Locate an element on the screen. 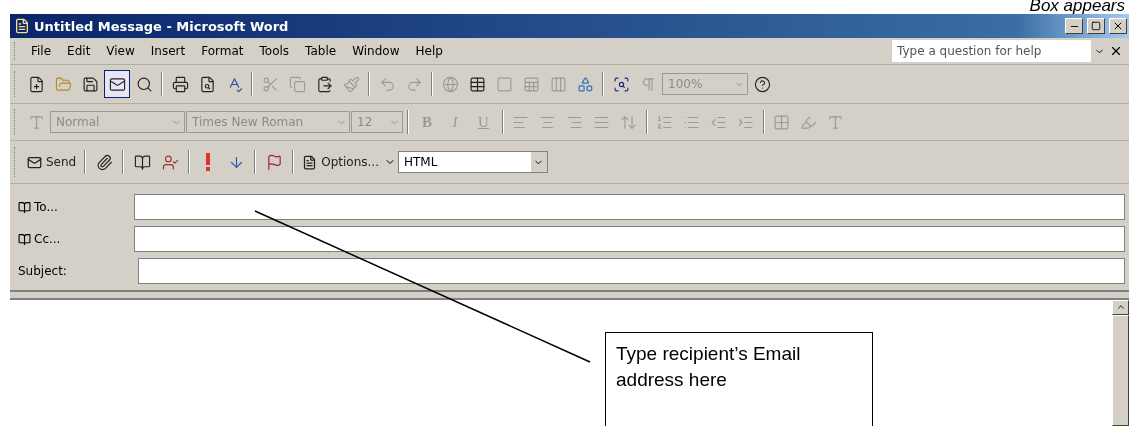  field-label: Subject: is located at coordinates (42, 271).